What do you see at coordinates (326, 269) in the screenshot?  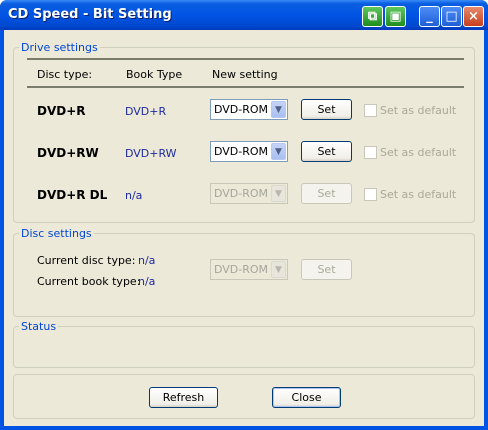 I see `disc-set-button: Set` at bounding box center [326, 269].